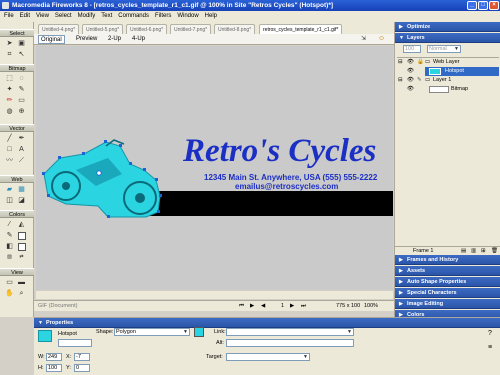  I want to click on scale-tool-icon: ▣, so click(21, 43).